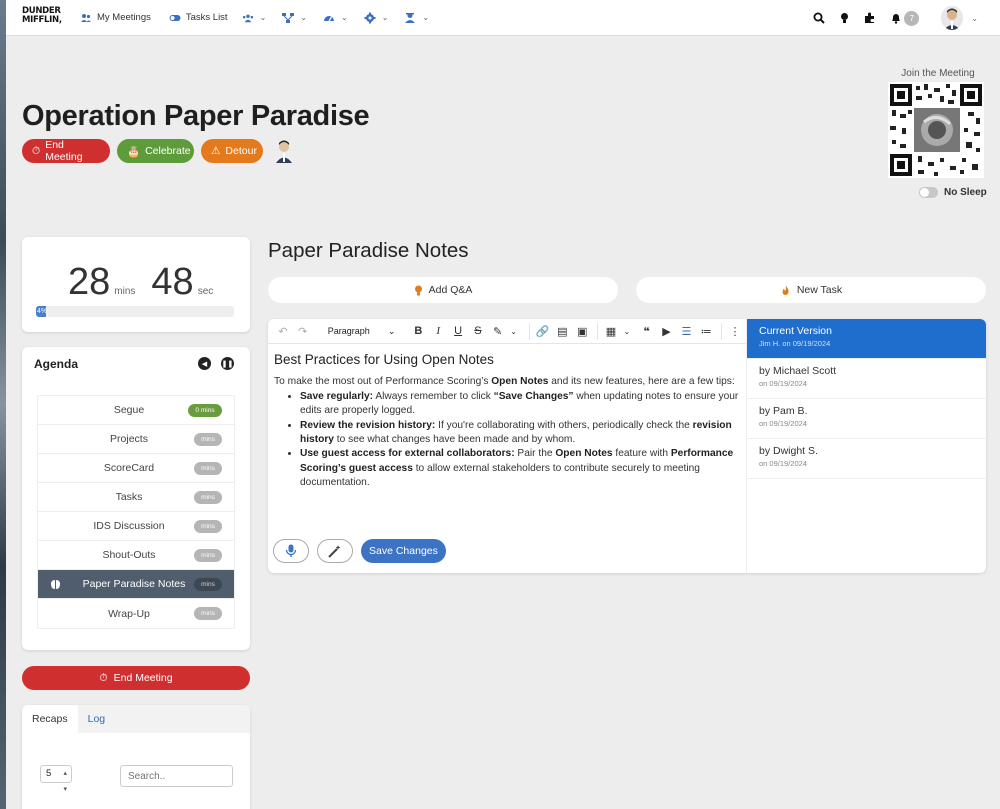 The height and width of the screenshot is (809, 1000). I want to click on link-icon: 🔗, so click(543, 331).